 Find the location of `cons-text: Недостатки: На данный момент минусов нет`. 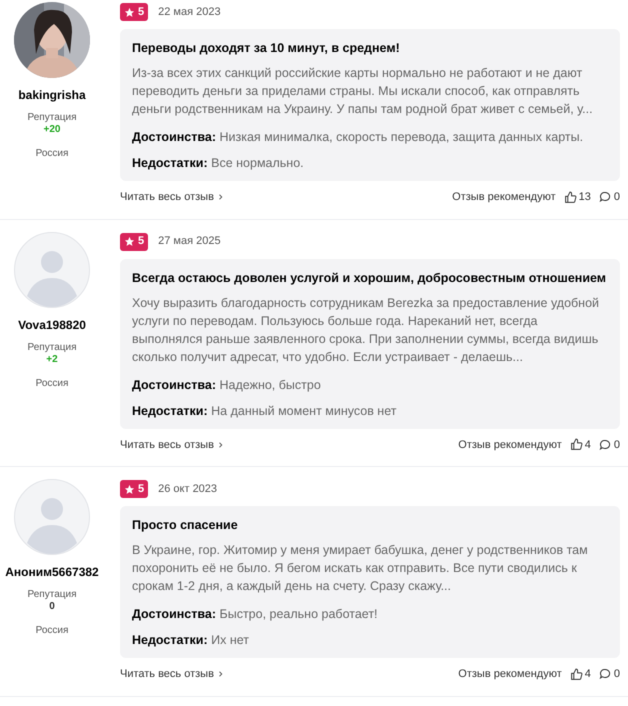

cons-text: Недостатки: На данный момент минусов нет is located at coordinates (265, 410).